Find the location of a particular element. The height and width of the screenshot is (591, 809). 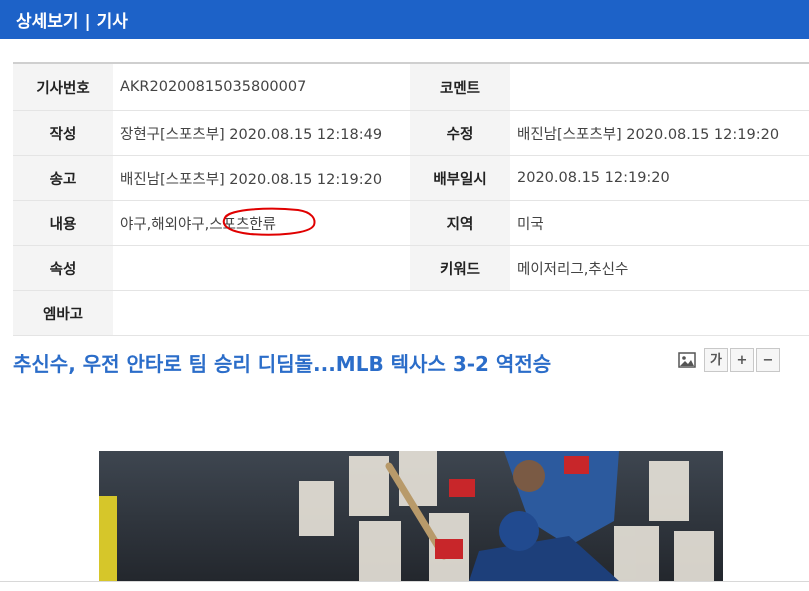

red-annotation-circle is located at coordinates (269, 221).